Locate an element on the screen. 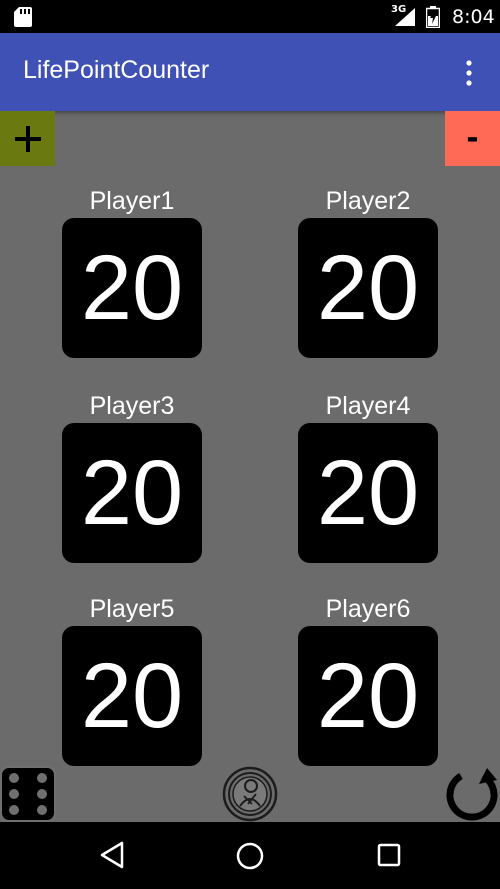  decrement-label: - is located at coordinates (472, 138).